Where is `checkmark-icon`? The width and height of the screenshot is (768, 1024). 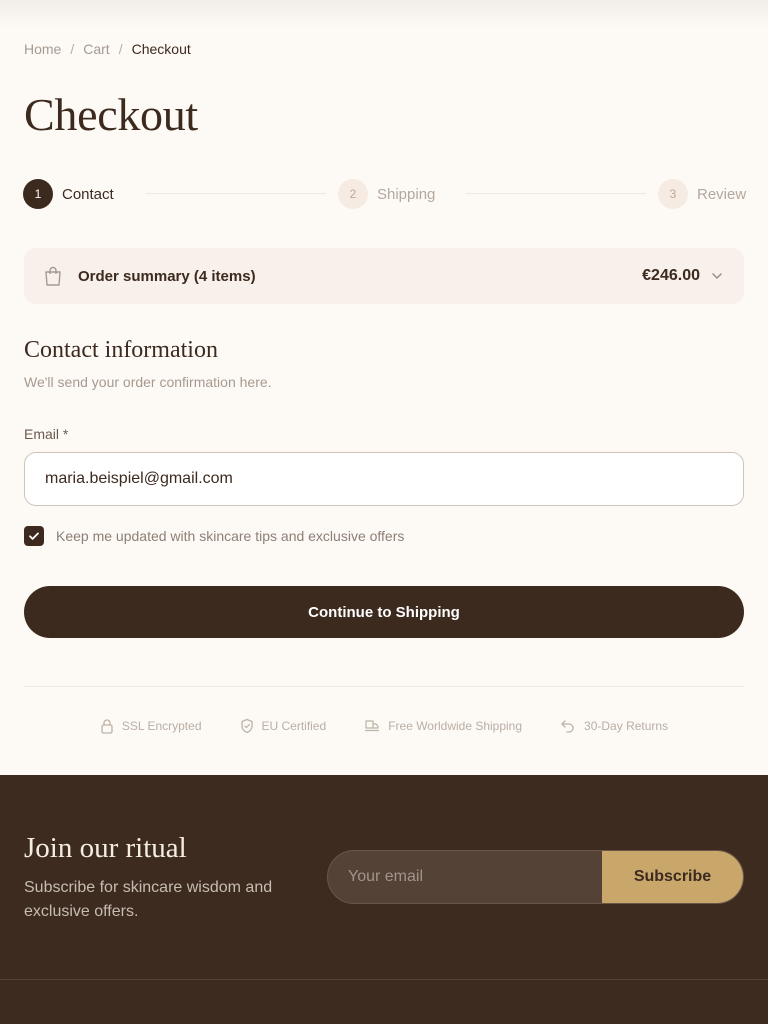
checkmark-icon is located at coordinates (34, 536).